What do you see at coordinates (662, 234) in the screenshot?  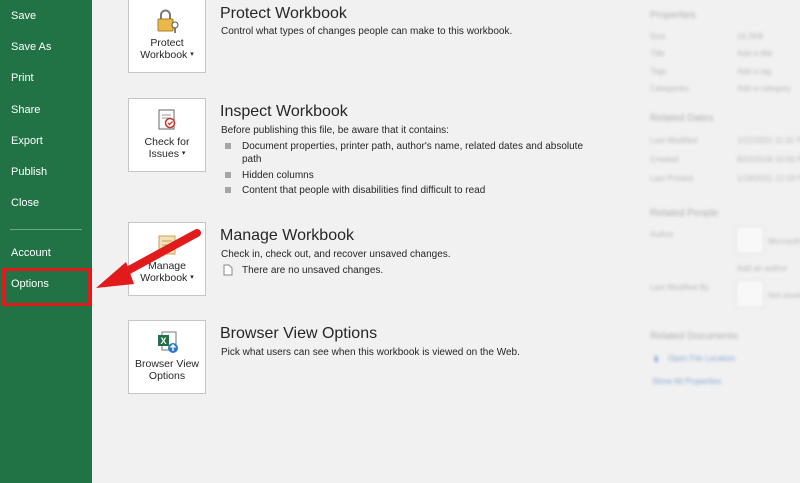 I see `author-label: Author` at bounding box center [662, 234].